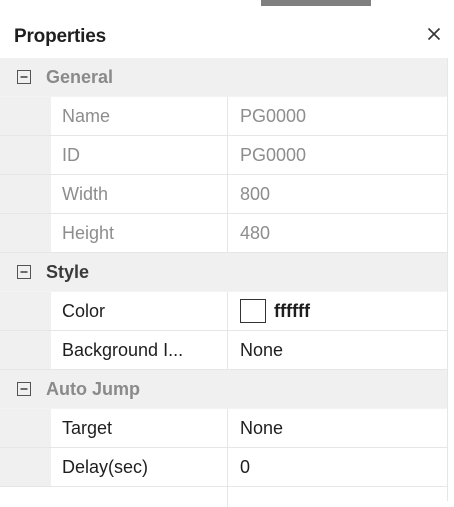 This screenshot has width=454, height=507. What do you see at coordinates (139, 233) in the screenshot?
I see `property-name: Height` at bounding box center [139, 233].